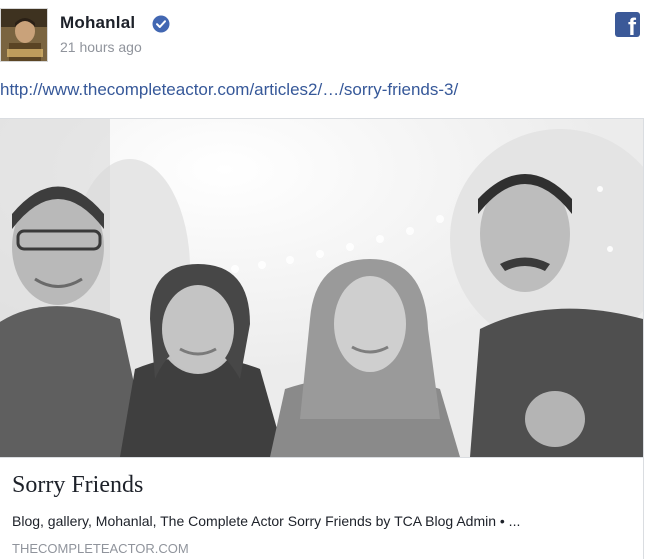  I want to click on preview-domain: THECOMPLETEACTOR.COM, so click(100, 548).